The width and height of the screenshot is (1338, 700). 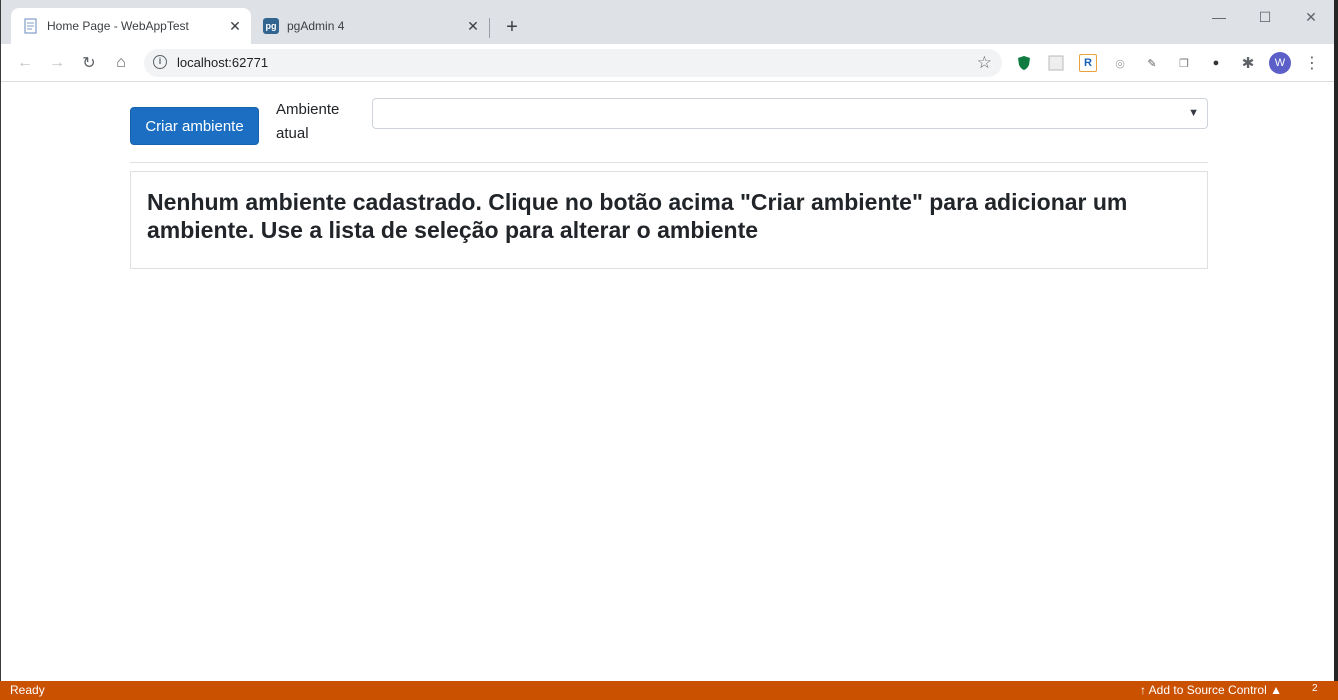 What do you see at coordinates (118, 26) in the screenshot?
I see `tab-title: Home Page - WebAppTest` at bounding box center [118, 26].